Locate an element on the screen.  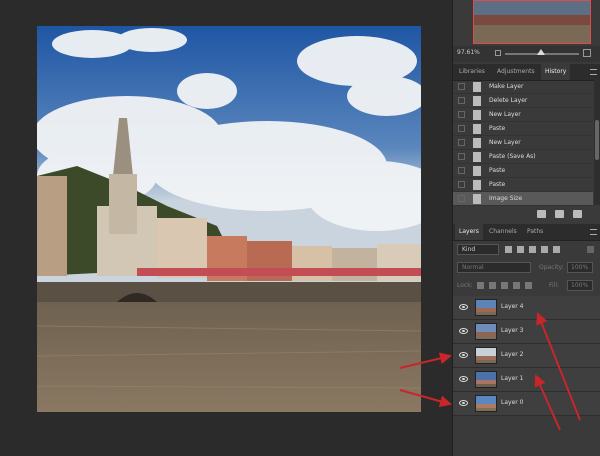
lock-label: Lock: is located at coordinates (465, 285).